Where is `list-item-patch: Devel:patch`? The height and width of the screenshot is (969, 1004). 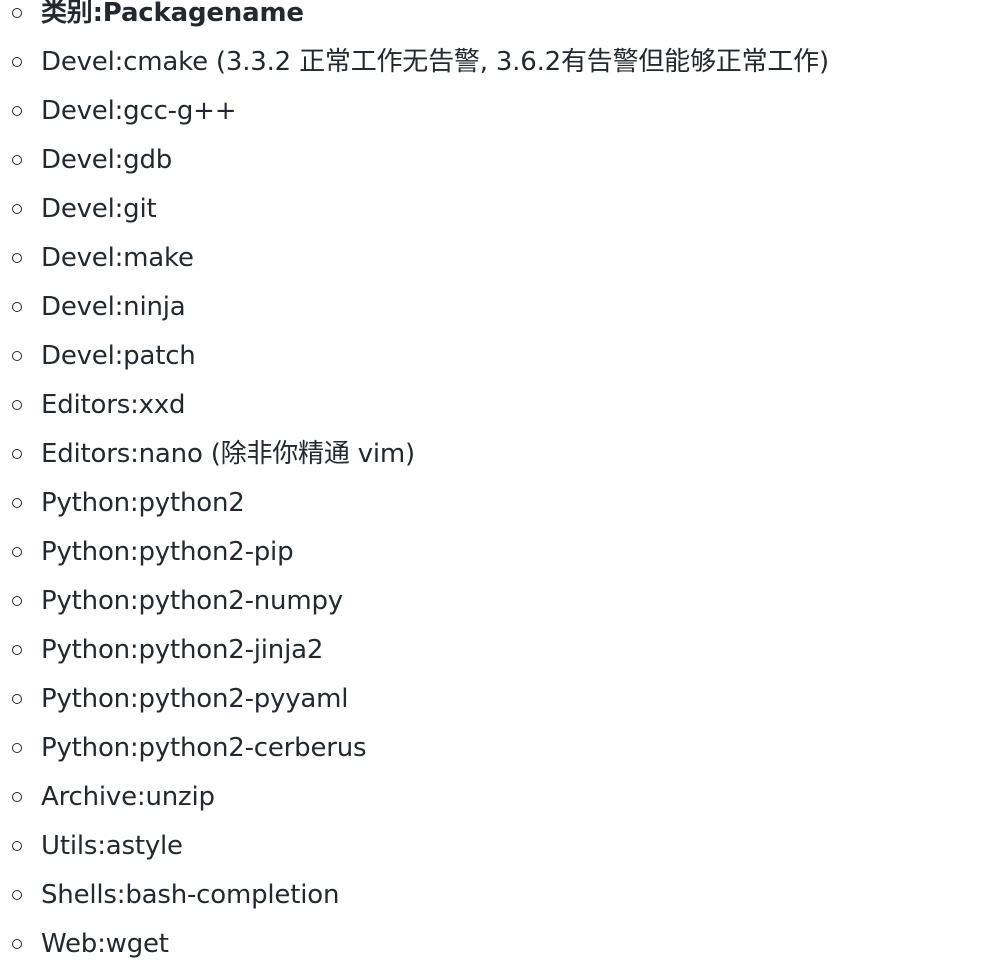
list-item-patch: Devel:patch is located at coordinates (502, 356).